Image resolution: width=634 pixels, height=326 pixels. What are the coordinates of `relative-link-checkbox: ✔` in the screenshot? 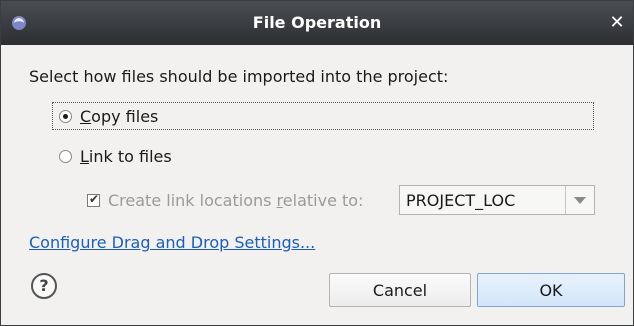 It's located at (93, 199).